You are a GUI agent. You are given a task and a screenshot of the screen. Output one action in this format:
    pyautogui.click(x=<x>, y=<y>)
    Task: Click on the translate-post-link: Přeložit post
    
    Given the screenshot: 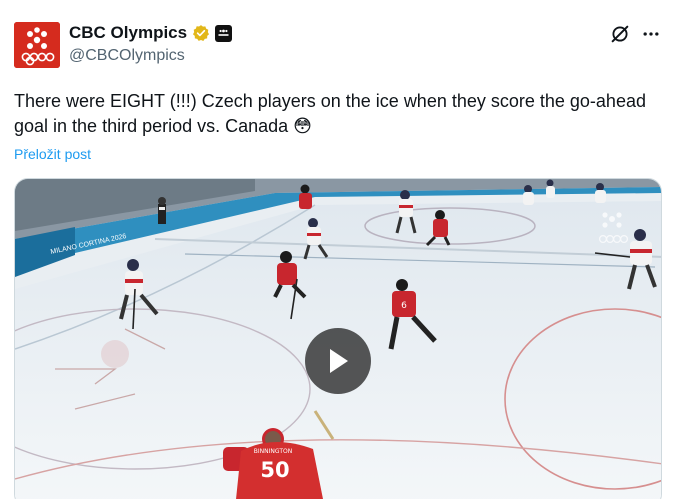 What is the action you would take?
    pyautogui.click(x=52, y=154)
    